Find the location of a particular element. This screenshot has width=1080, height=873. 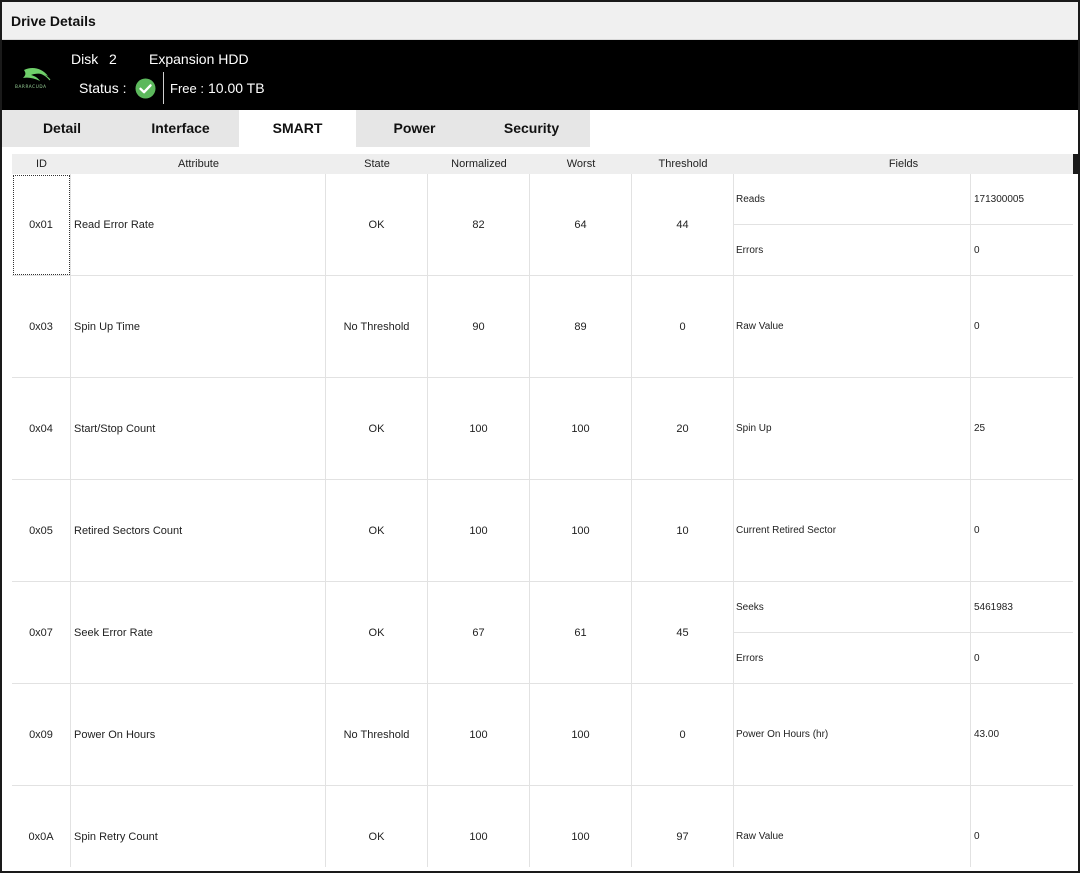

id-cell: 0x07 is located at coordinates (41, 632).